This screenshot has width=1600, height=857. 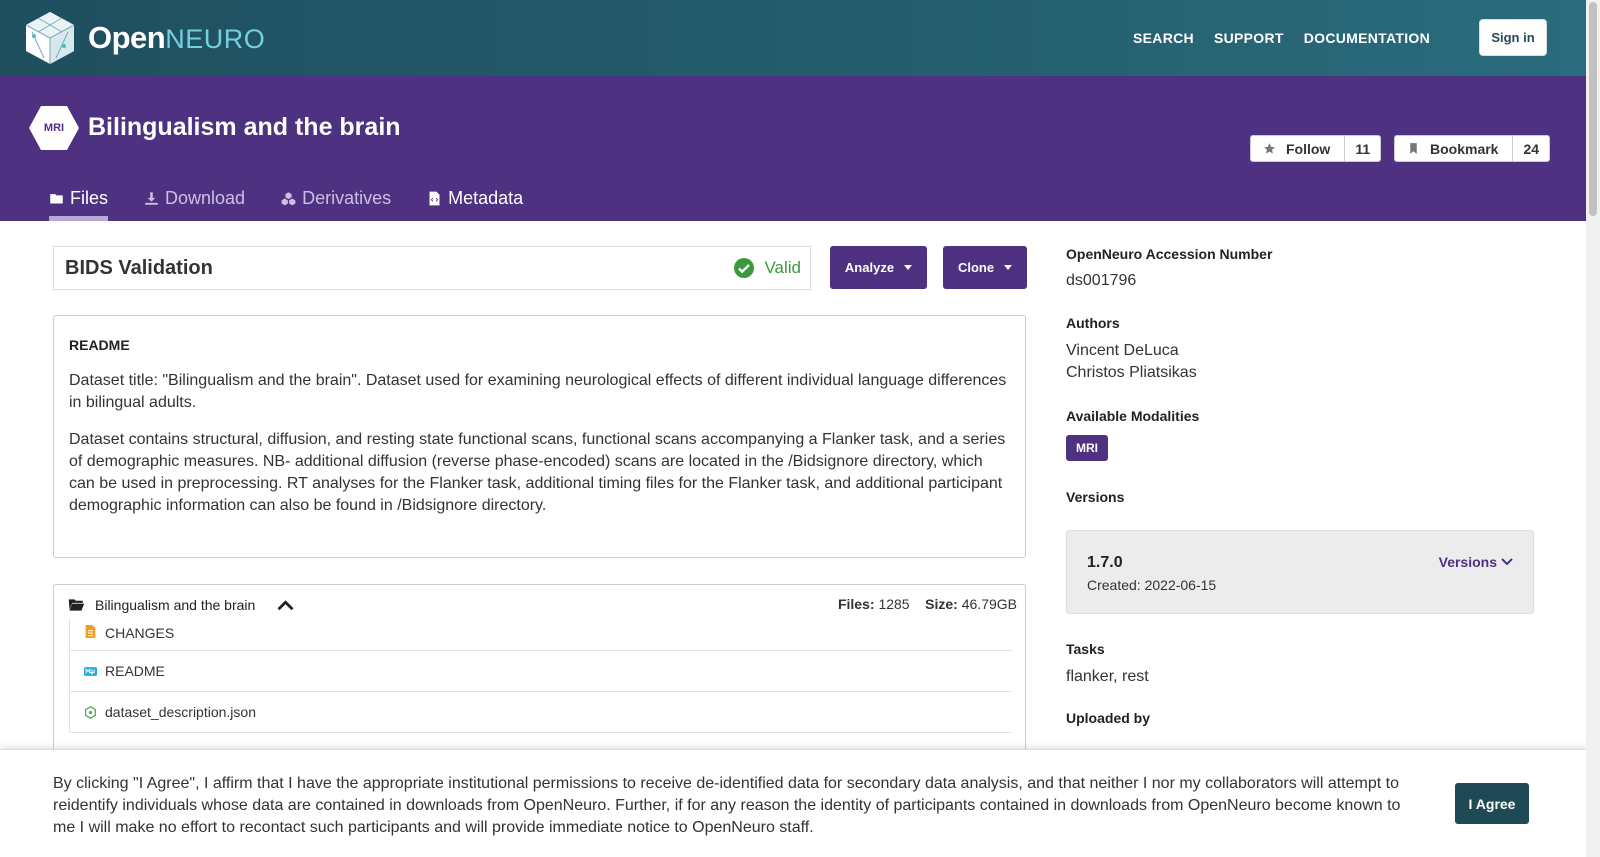 What do you see at coordinates (244, 127) in the screenshot?
I see `dataset-title: Bilingualism and the brain` at bounding box center [244, 127].